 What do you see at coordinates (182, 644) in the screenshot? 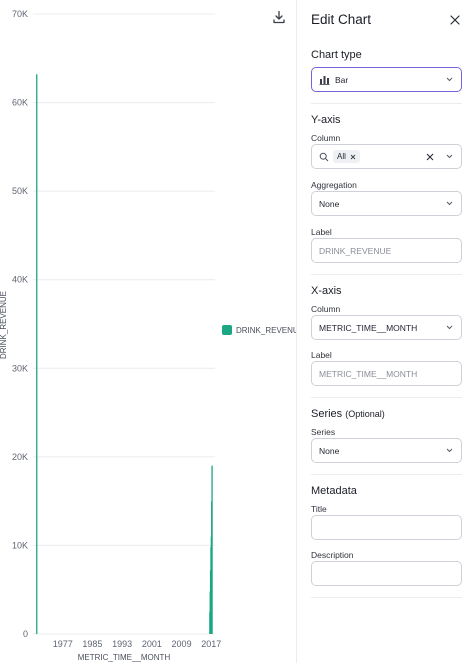
I see `x-tick-label: 2009` at bounding box center [182, 644].